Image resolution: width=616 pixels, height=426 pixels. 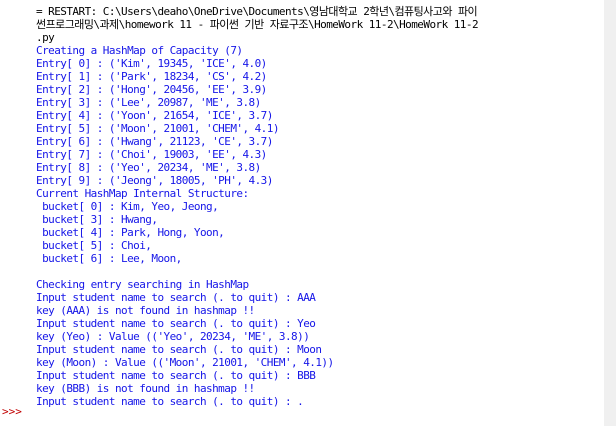 What do you see at coordinates (148, 102) in the screenshot?
I see `output-line: Entry[ 3] : ('Lee', 20987, 'ME', 3.8)` at bounding box center [148, 102].